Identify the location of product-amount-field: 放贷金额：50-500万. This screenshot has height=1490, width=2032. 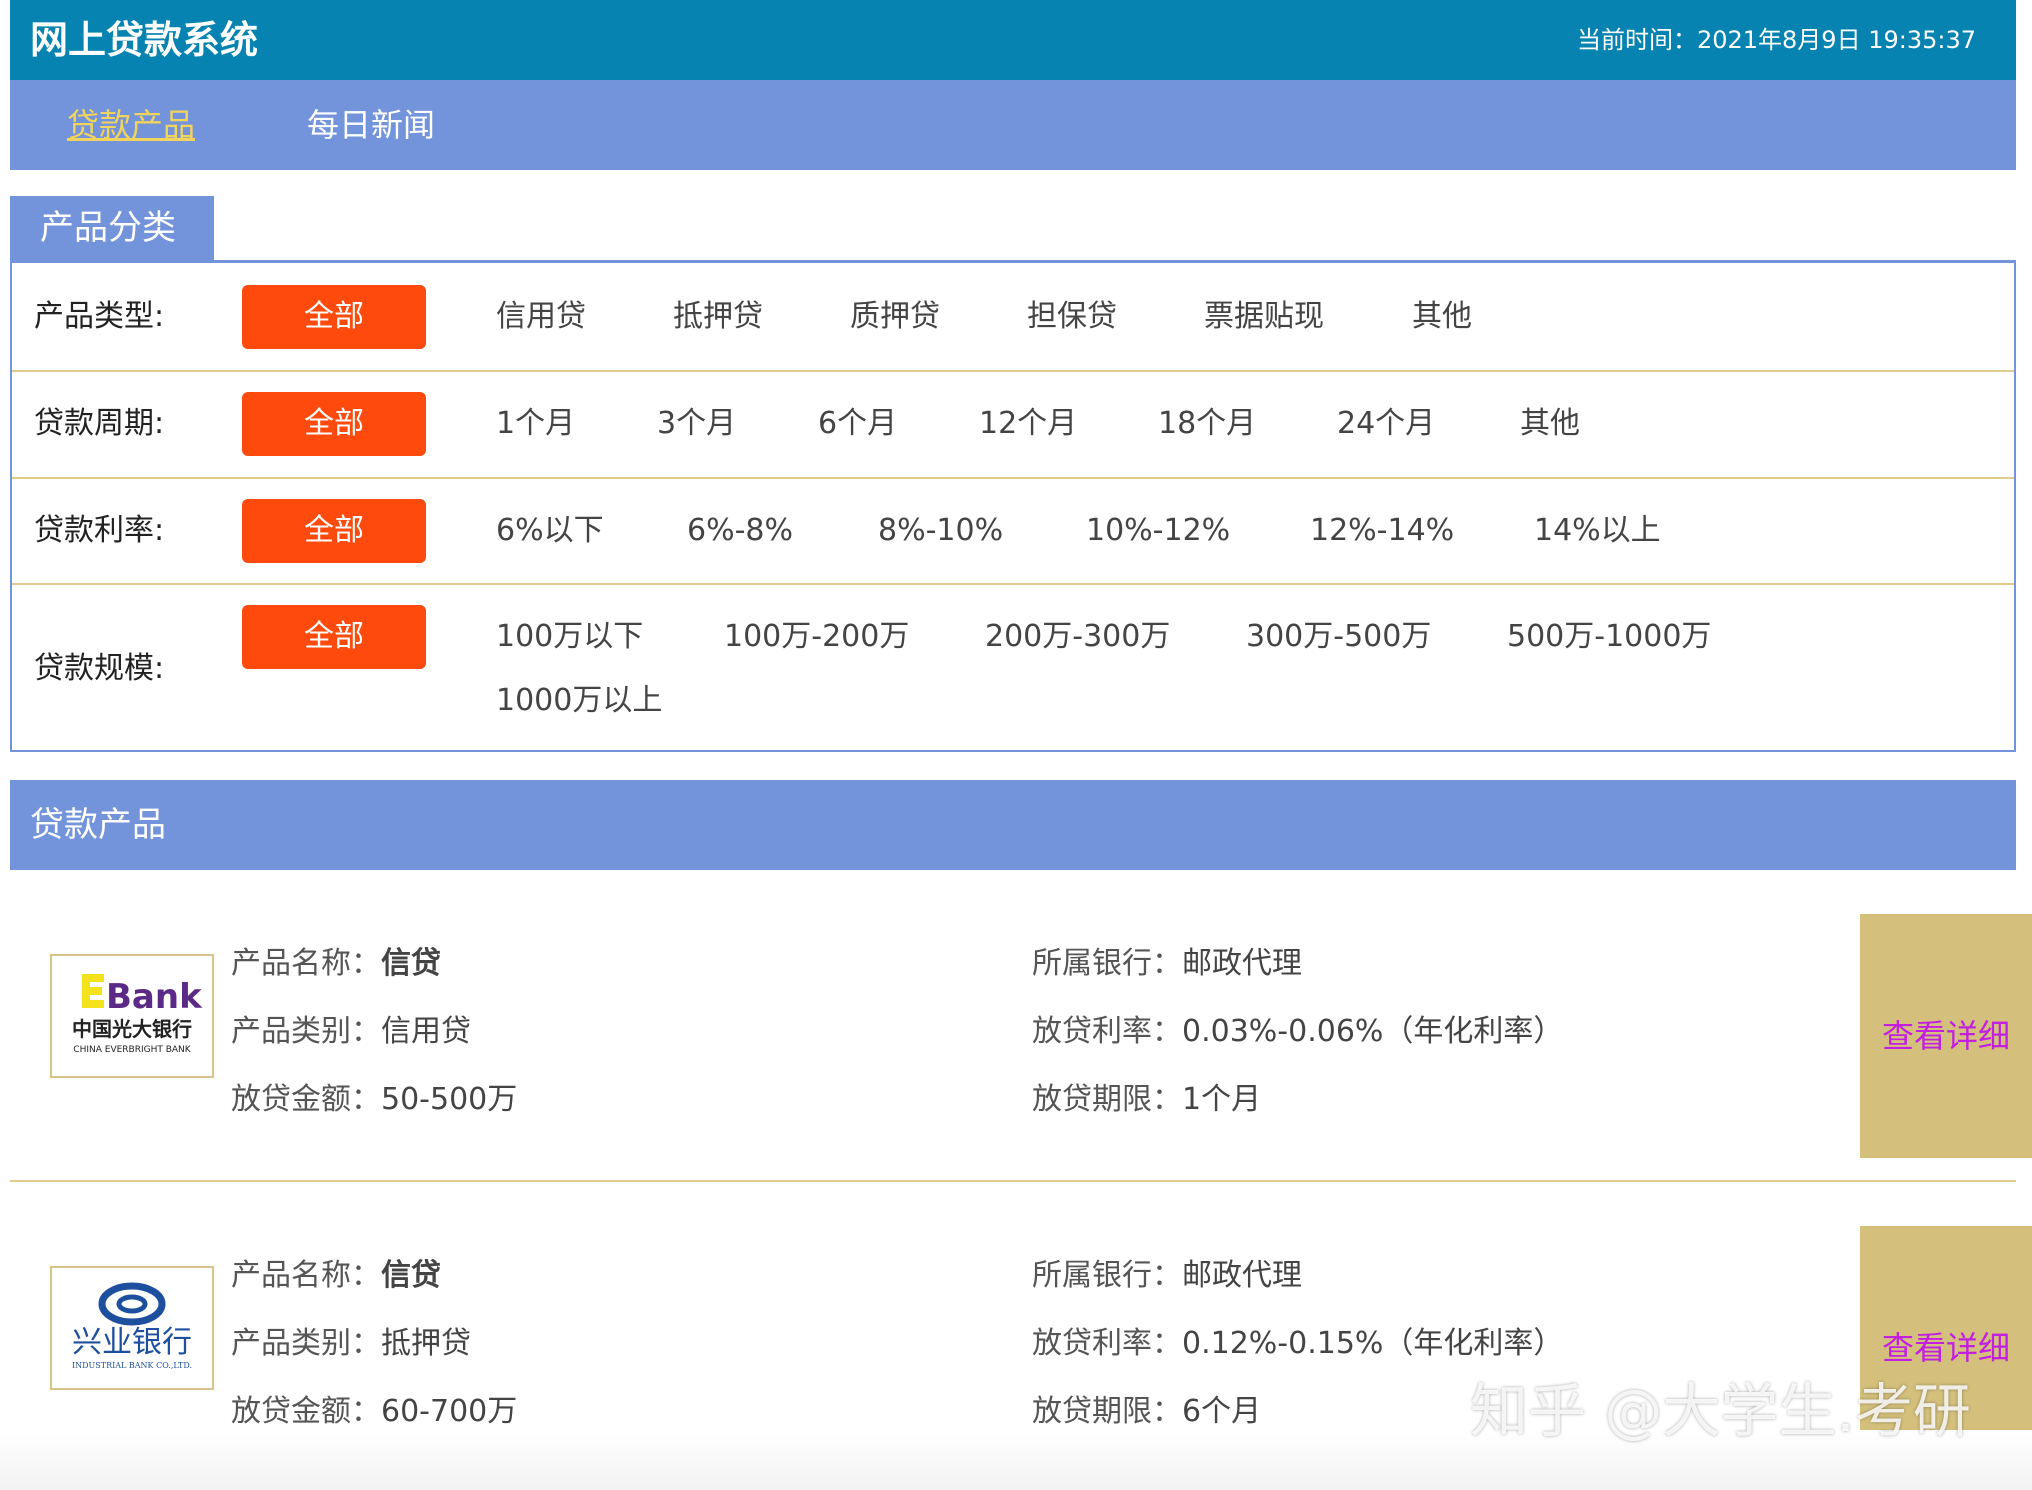
(374, 1099).